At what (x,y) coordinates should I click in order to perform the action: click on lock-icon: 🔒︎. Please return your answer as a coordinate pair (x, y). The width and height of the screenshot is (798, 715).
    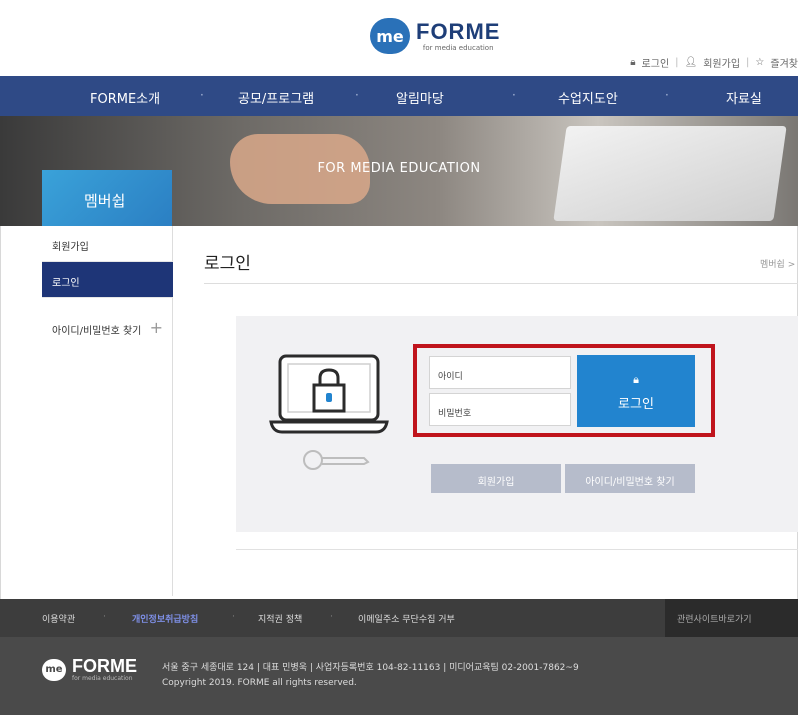
    Looking at the image, I should click on (633, 62).